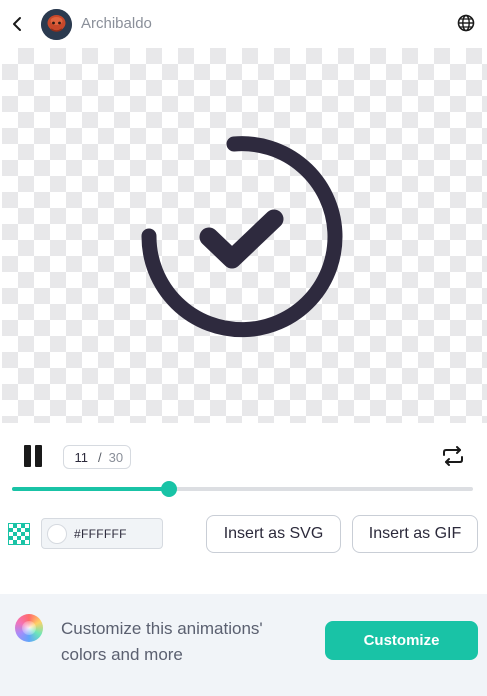  What do you see at coordinates (90, 489) in the screenshot?
I see `timeline-progress` at bounding box center [90, 489].